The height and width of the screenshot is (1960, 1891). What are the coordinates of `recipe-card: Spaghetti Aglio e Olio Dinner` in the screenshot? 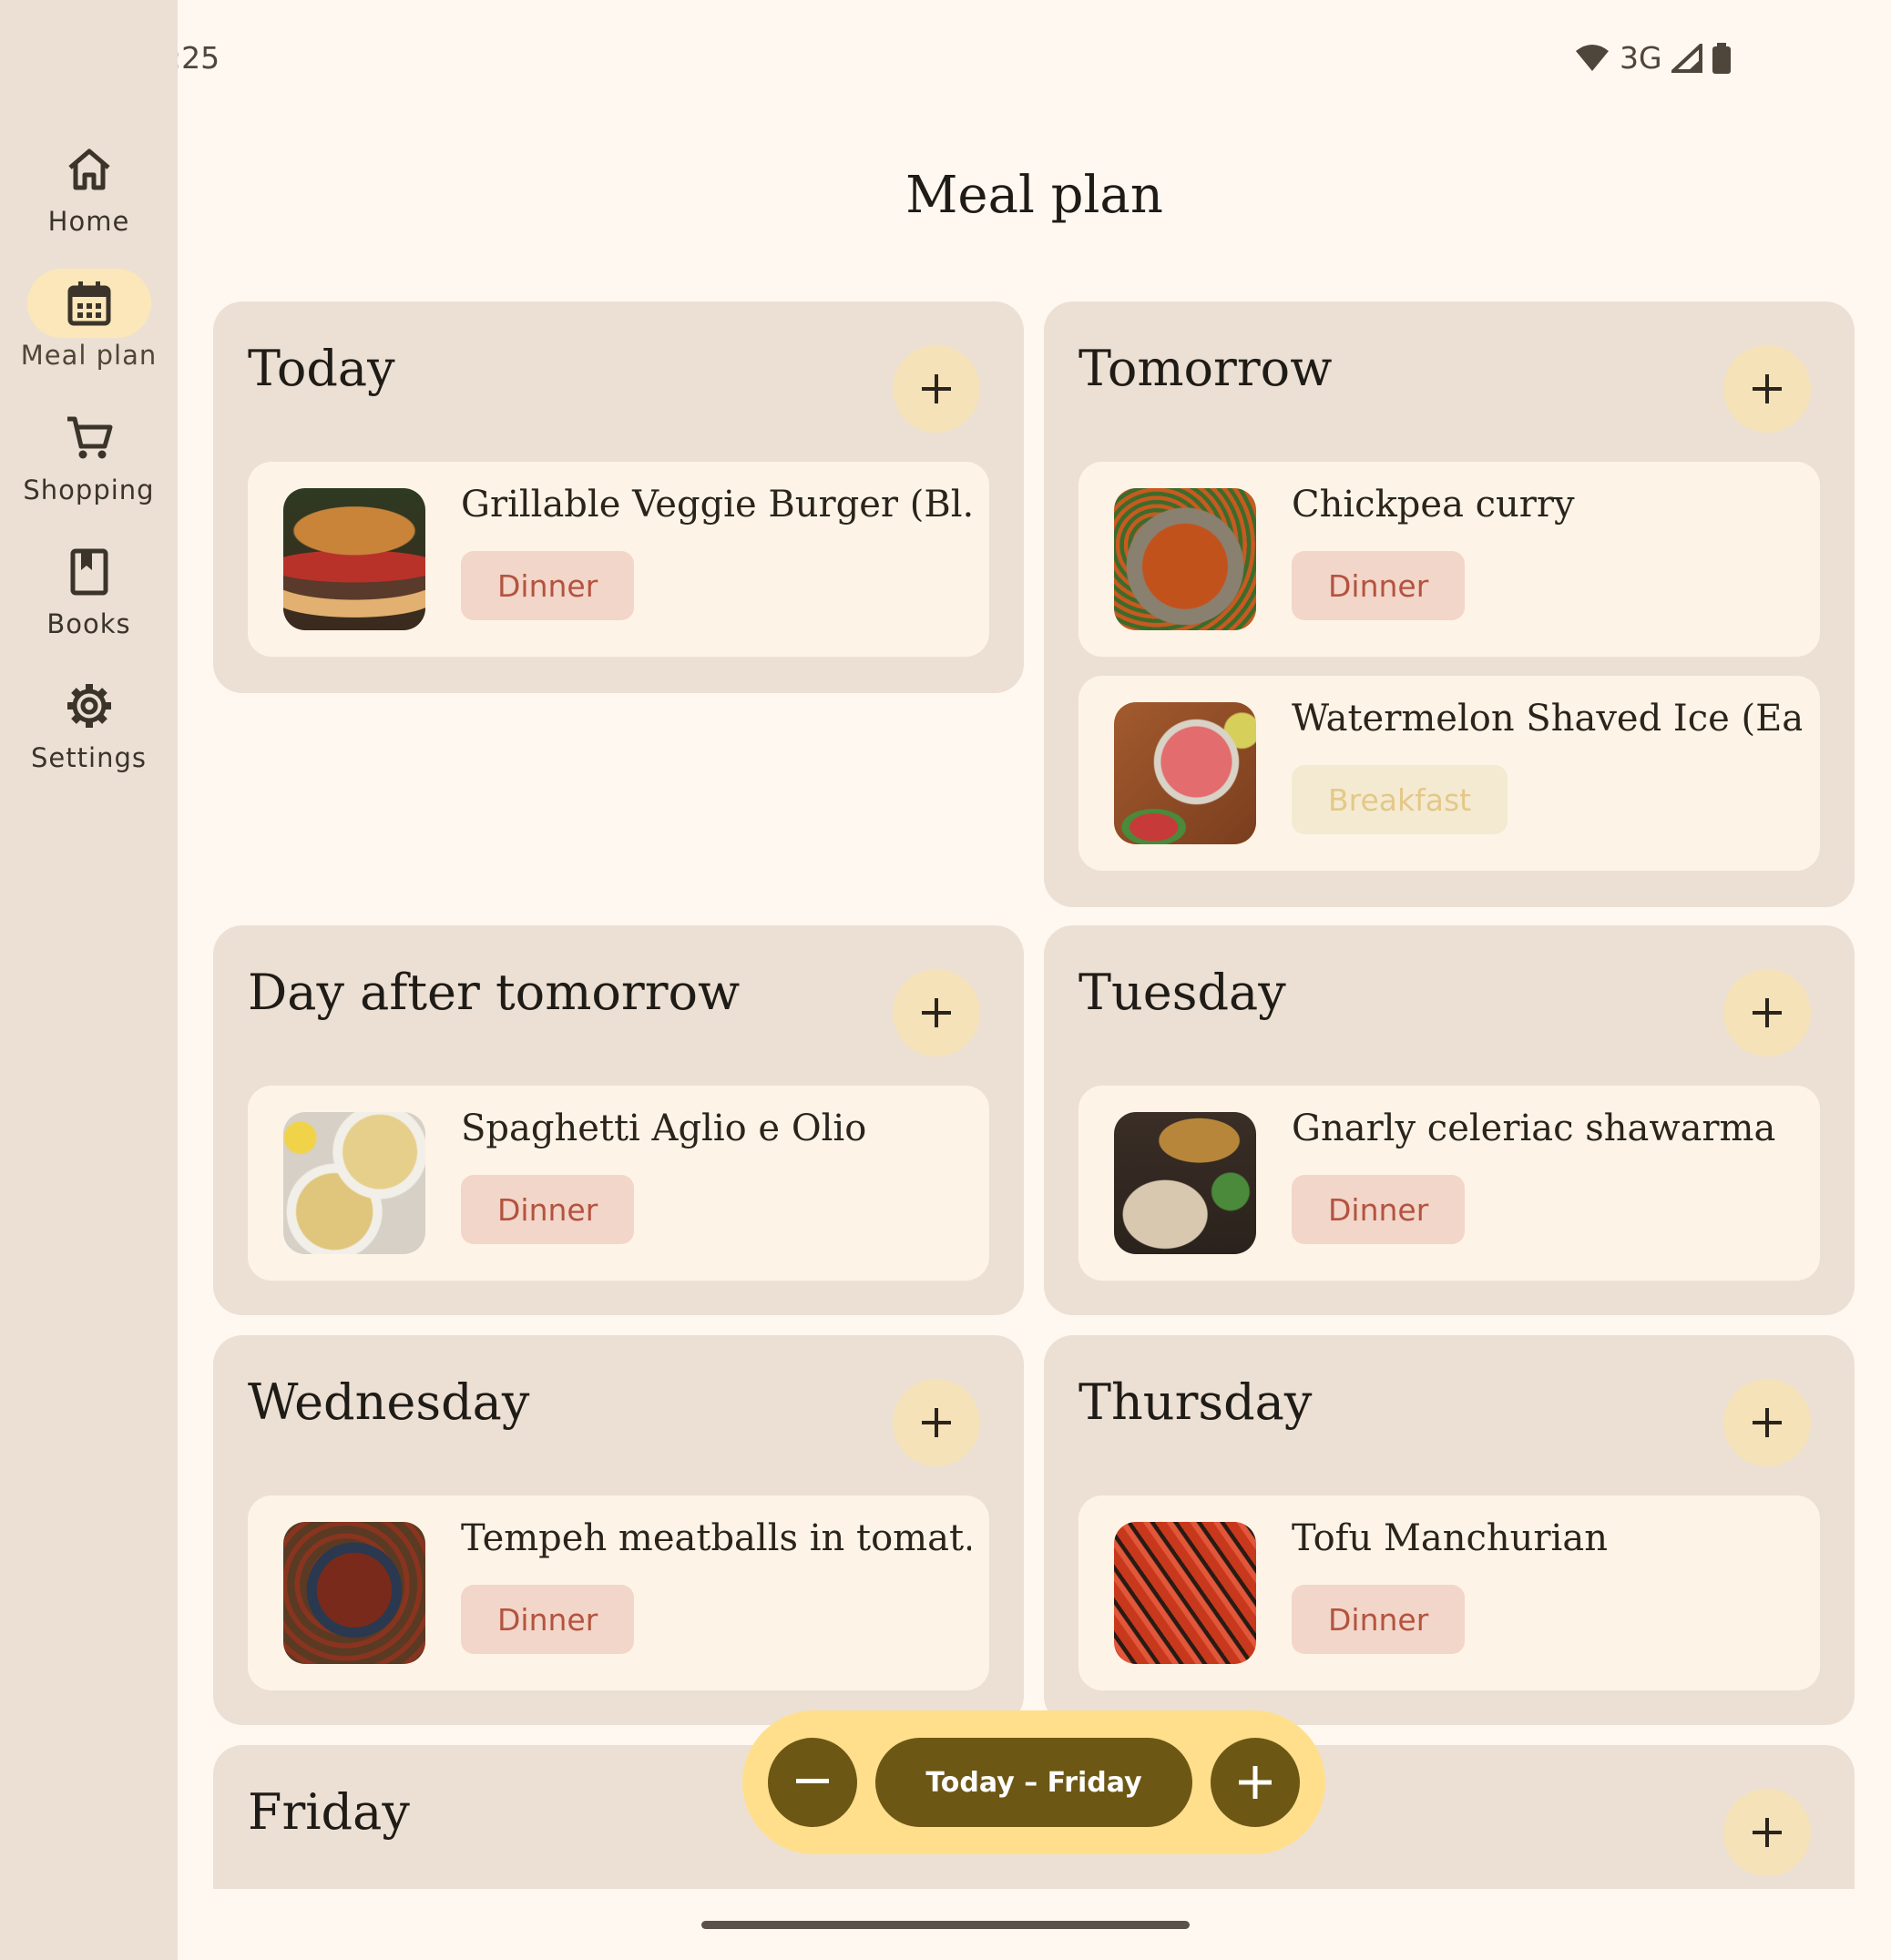 It's located at (619, 1184).